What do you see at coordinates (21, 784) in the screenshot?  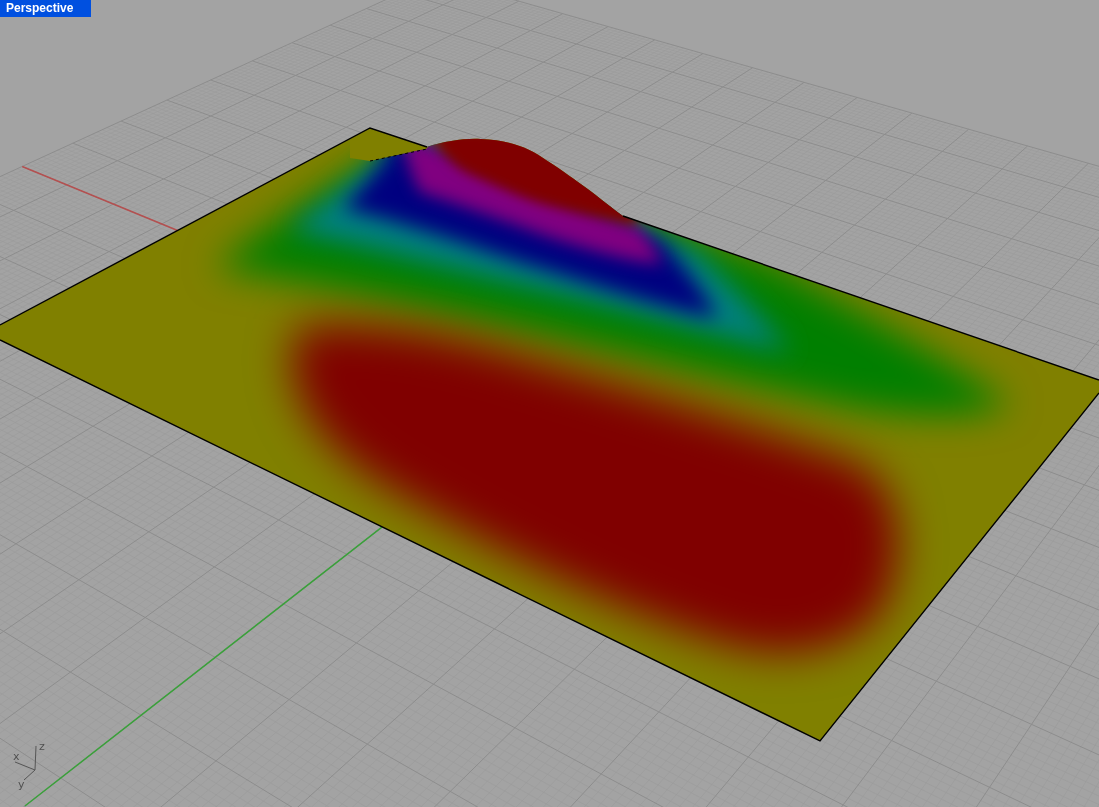 I see `axis-label: y` at bounding box center [21, 784].